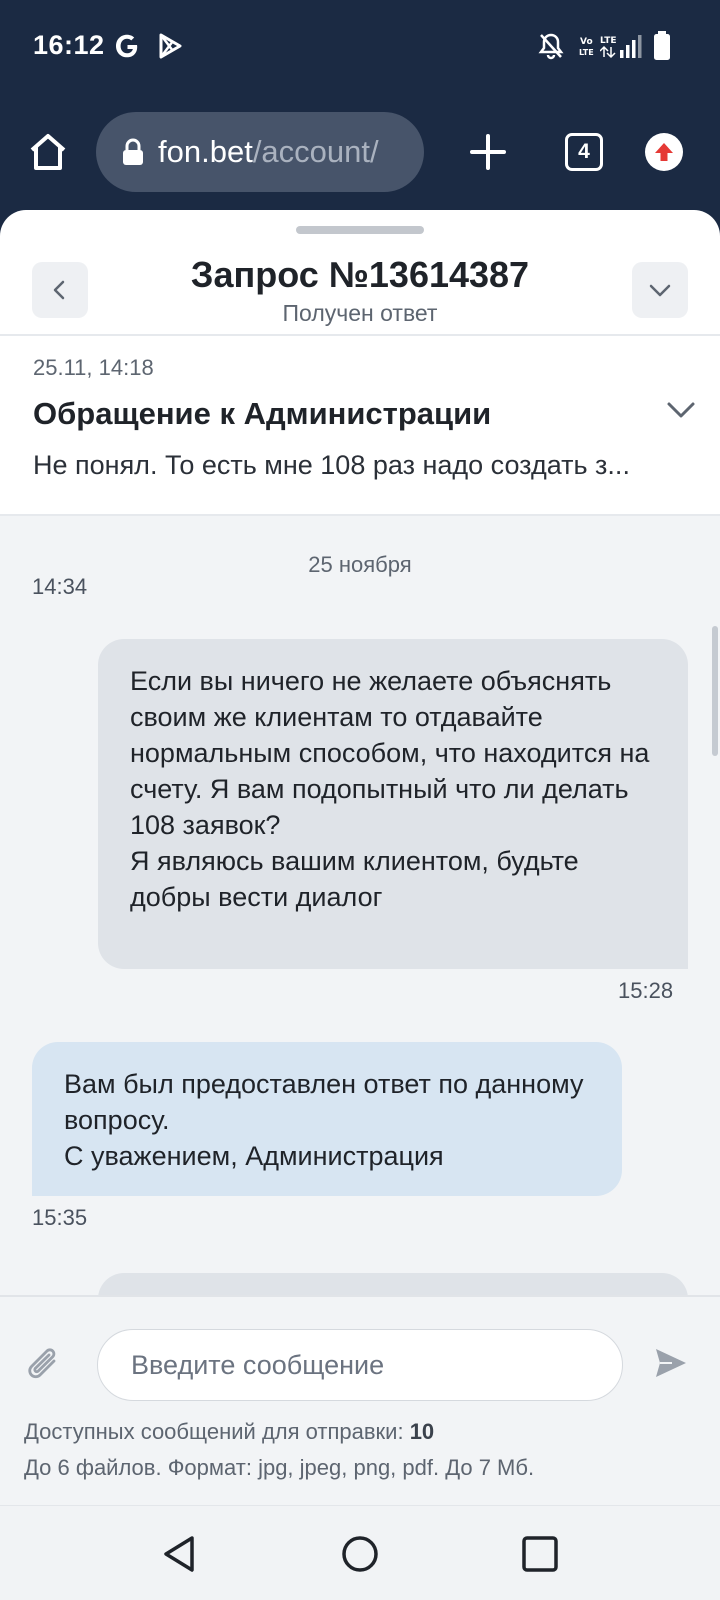  I want to click on message-time: 15:35, so click(60, 1217).